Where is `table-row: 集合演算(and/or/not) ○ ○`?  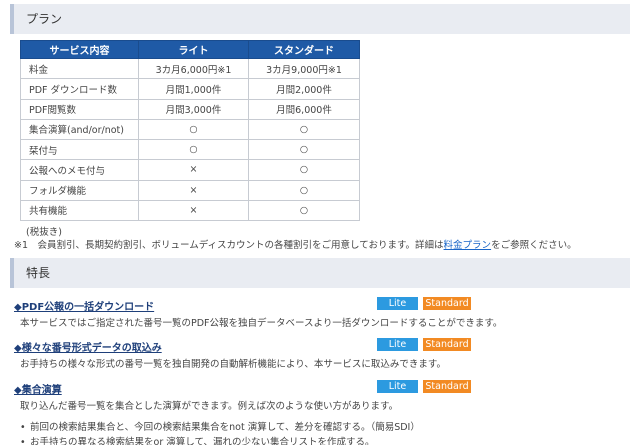
table-row: 集合演算(and/or/not) ○ ○ is located at coordinates (190, 129).